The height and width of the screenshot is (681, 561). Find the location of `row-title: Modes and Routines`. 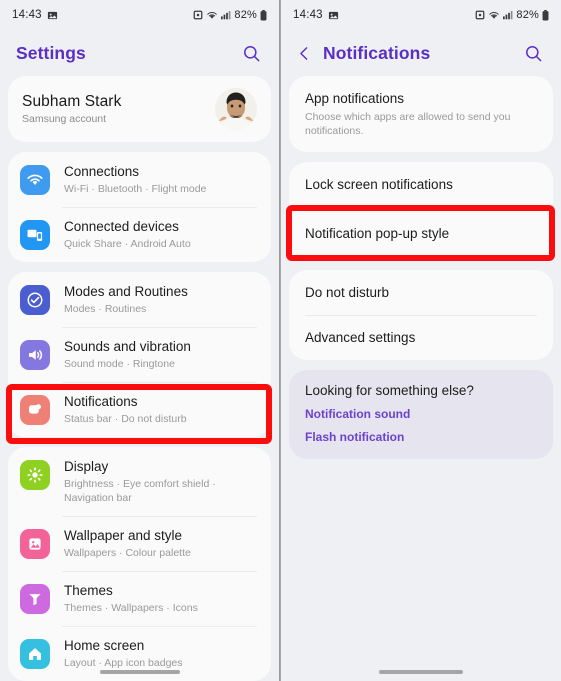

row-title: Modes and Routines is located at coordinates (126, 291).